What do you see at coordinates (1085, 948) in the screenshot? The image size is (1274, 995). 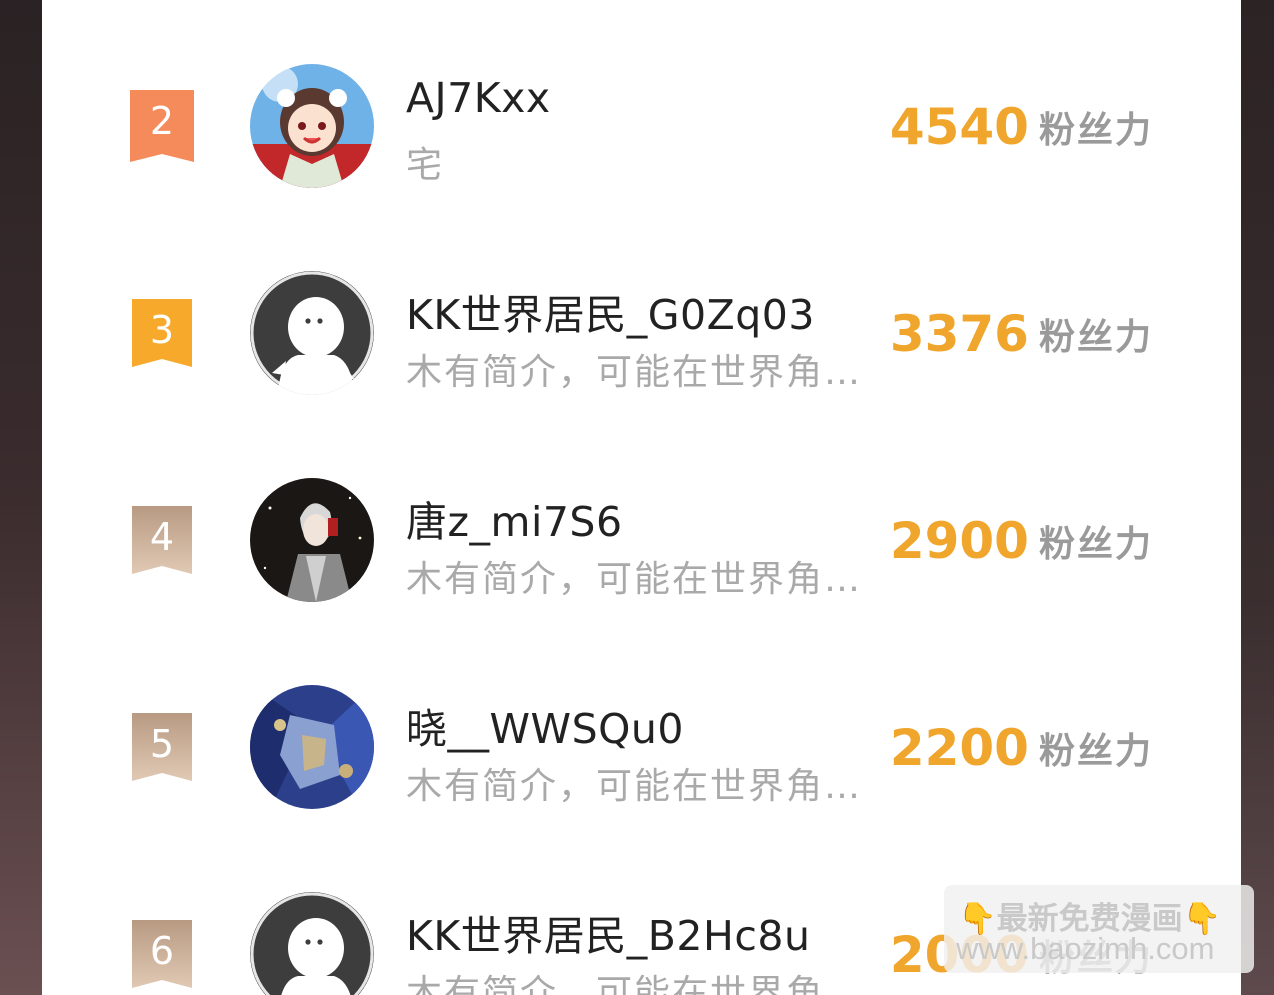 I see `watermark-url: www.baozimh.com` at bounding box center [1085, 948].